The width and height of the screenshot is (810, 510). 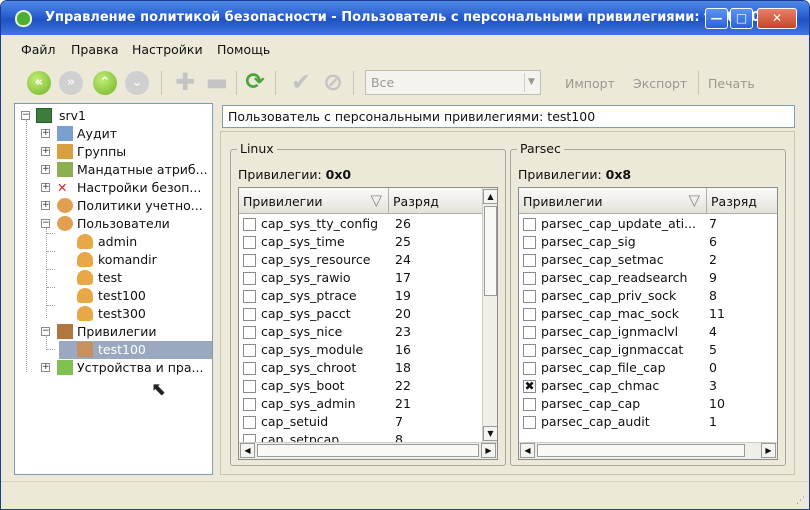 What do you see at coordinates (648, 332) in the screenshot?
I see `table-row: parsec_cap_ignmaclvl 4` at bounding box center [648, 332].